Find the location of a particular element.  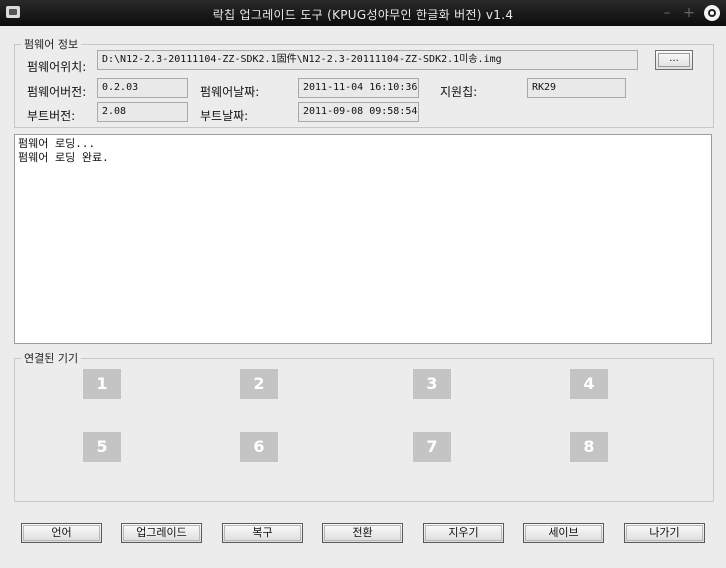

connected-devices-legend: 연결된 기기 is located at coordinates (51, 358).